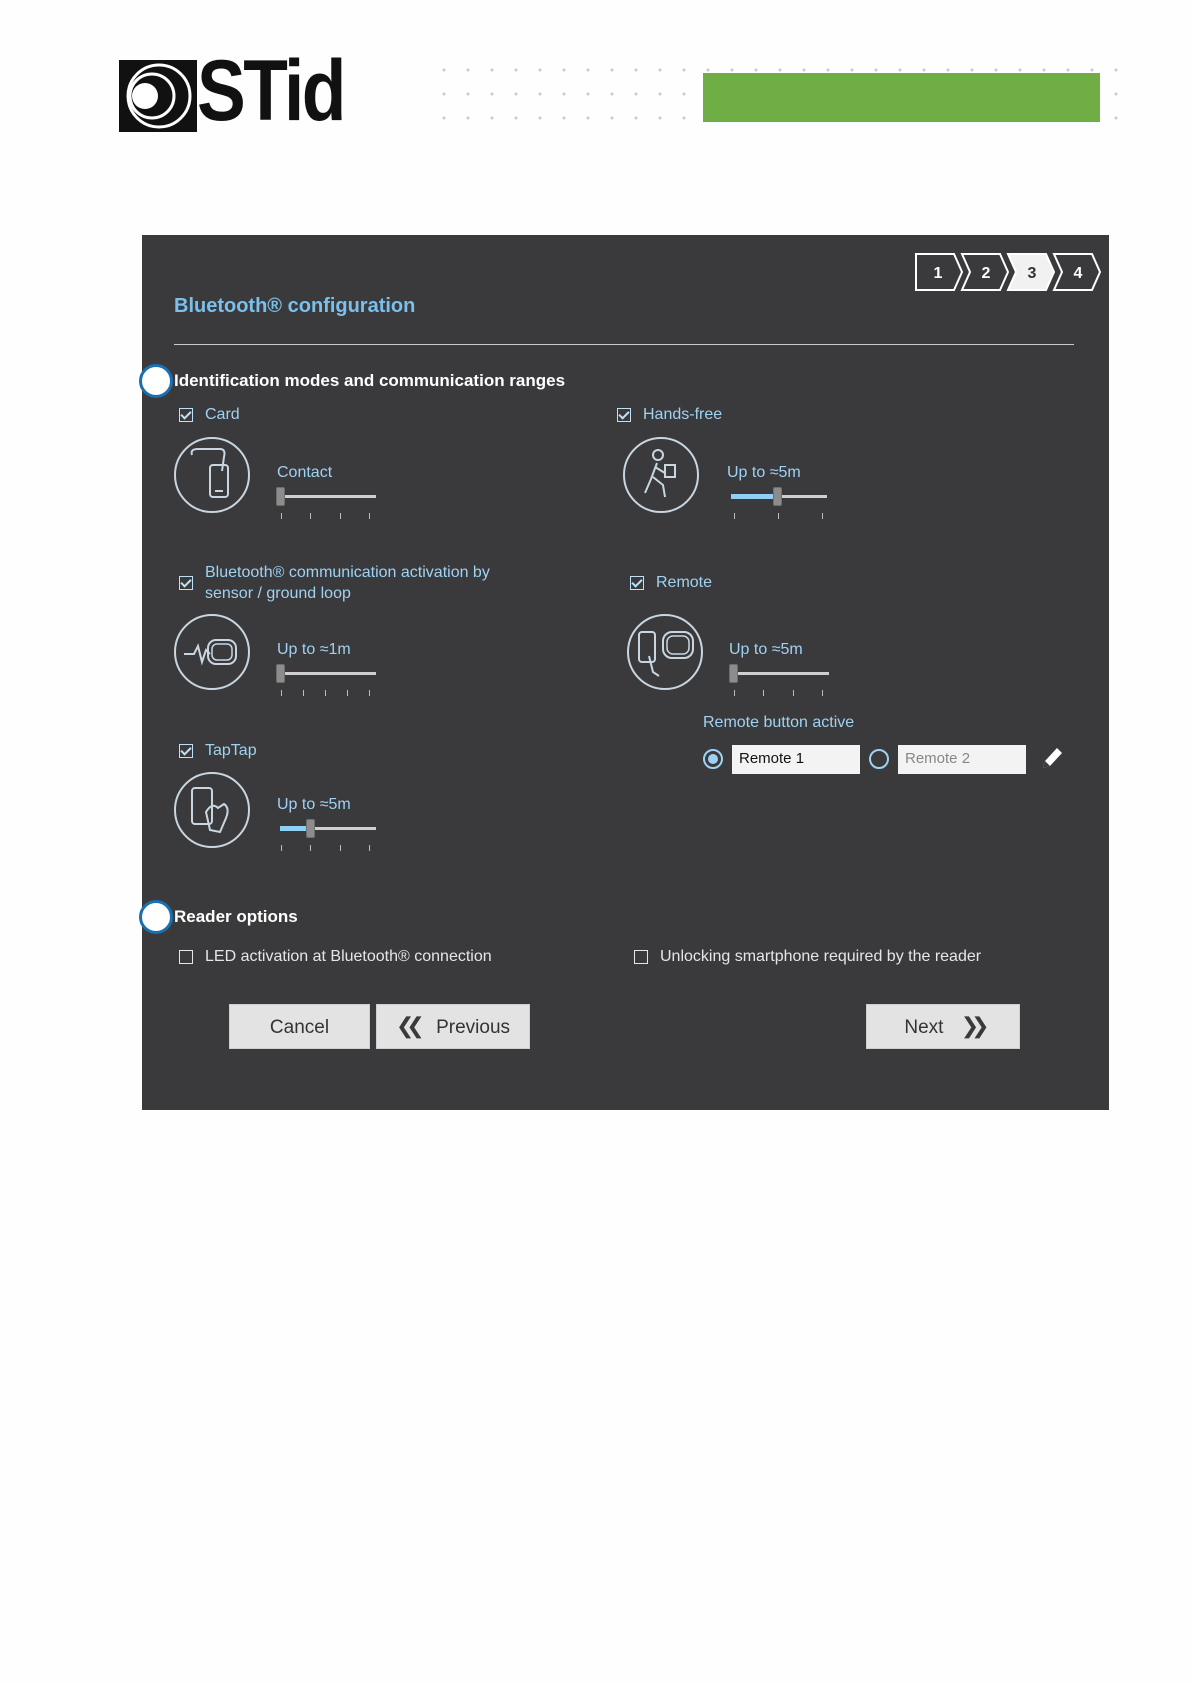 The height and width of the screenshot is (1684, 1191). What do you see at coordinates (186, 957) in the screenshot?
I see `led-activation-checkbox` at bounding box center [186, 957].